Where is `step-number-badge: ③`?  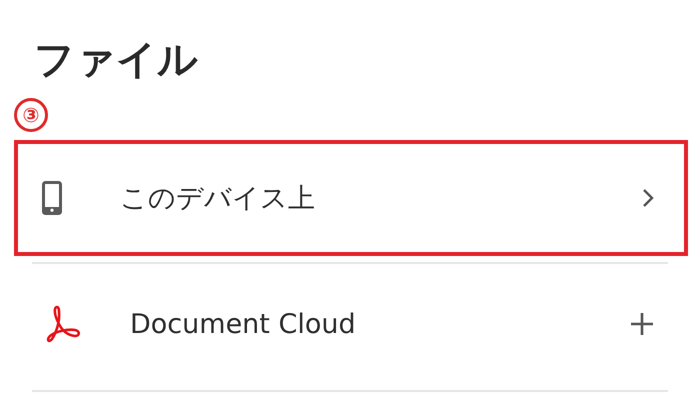 step-number-badge: ③ is located at coordinates (31, 115).